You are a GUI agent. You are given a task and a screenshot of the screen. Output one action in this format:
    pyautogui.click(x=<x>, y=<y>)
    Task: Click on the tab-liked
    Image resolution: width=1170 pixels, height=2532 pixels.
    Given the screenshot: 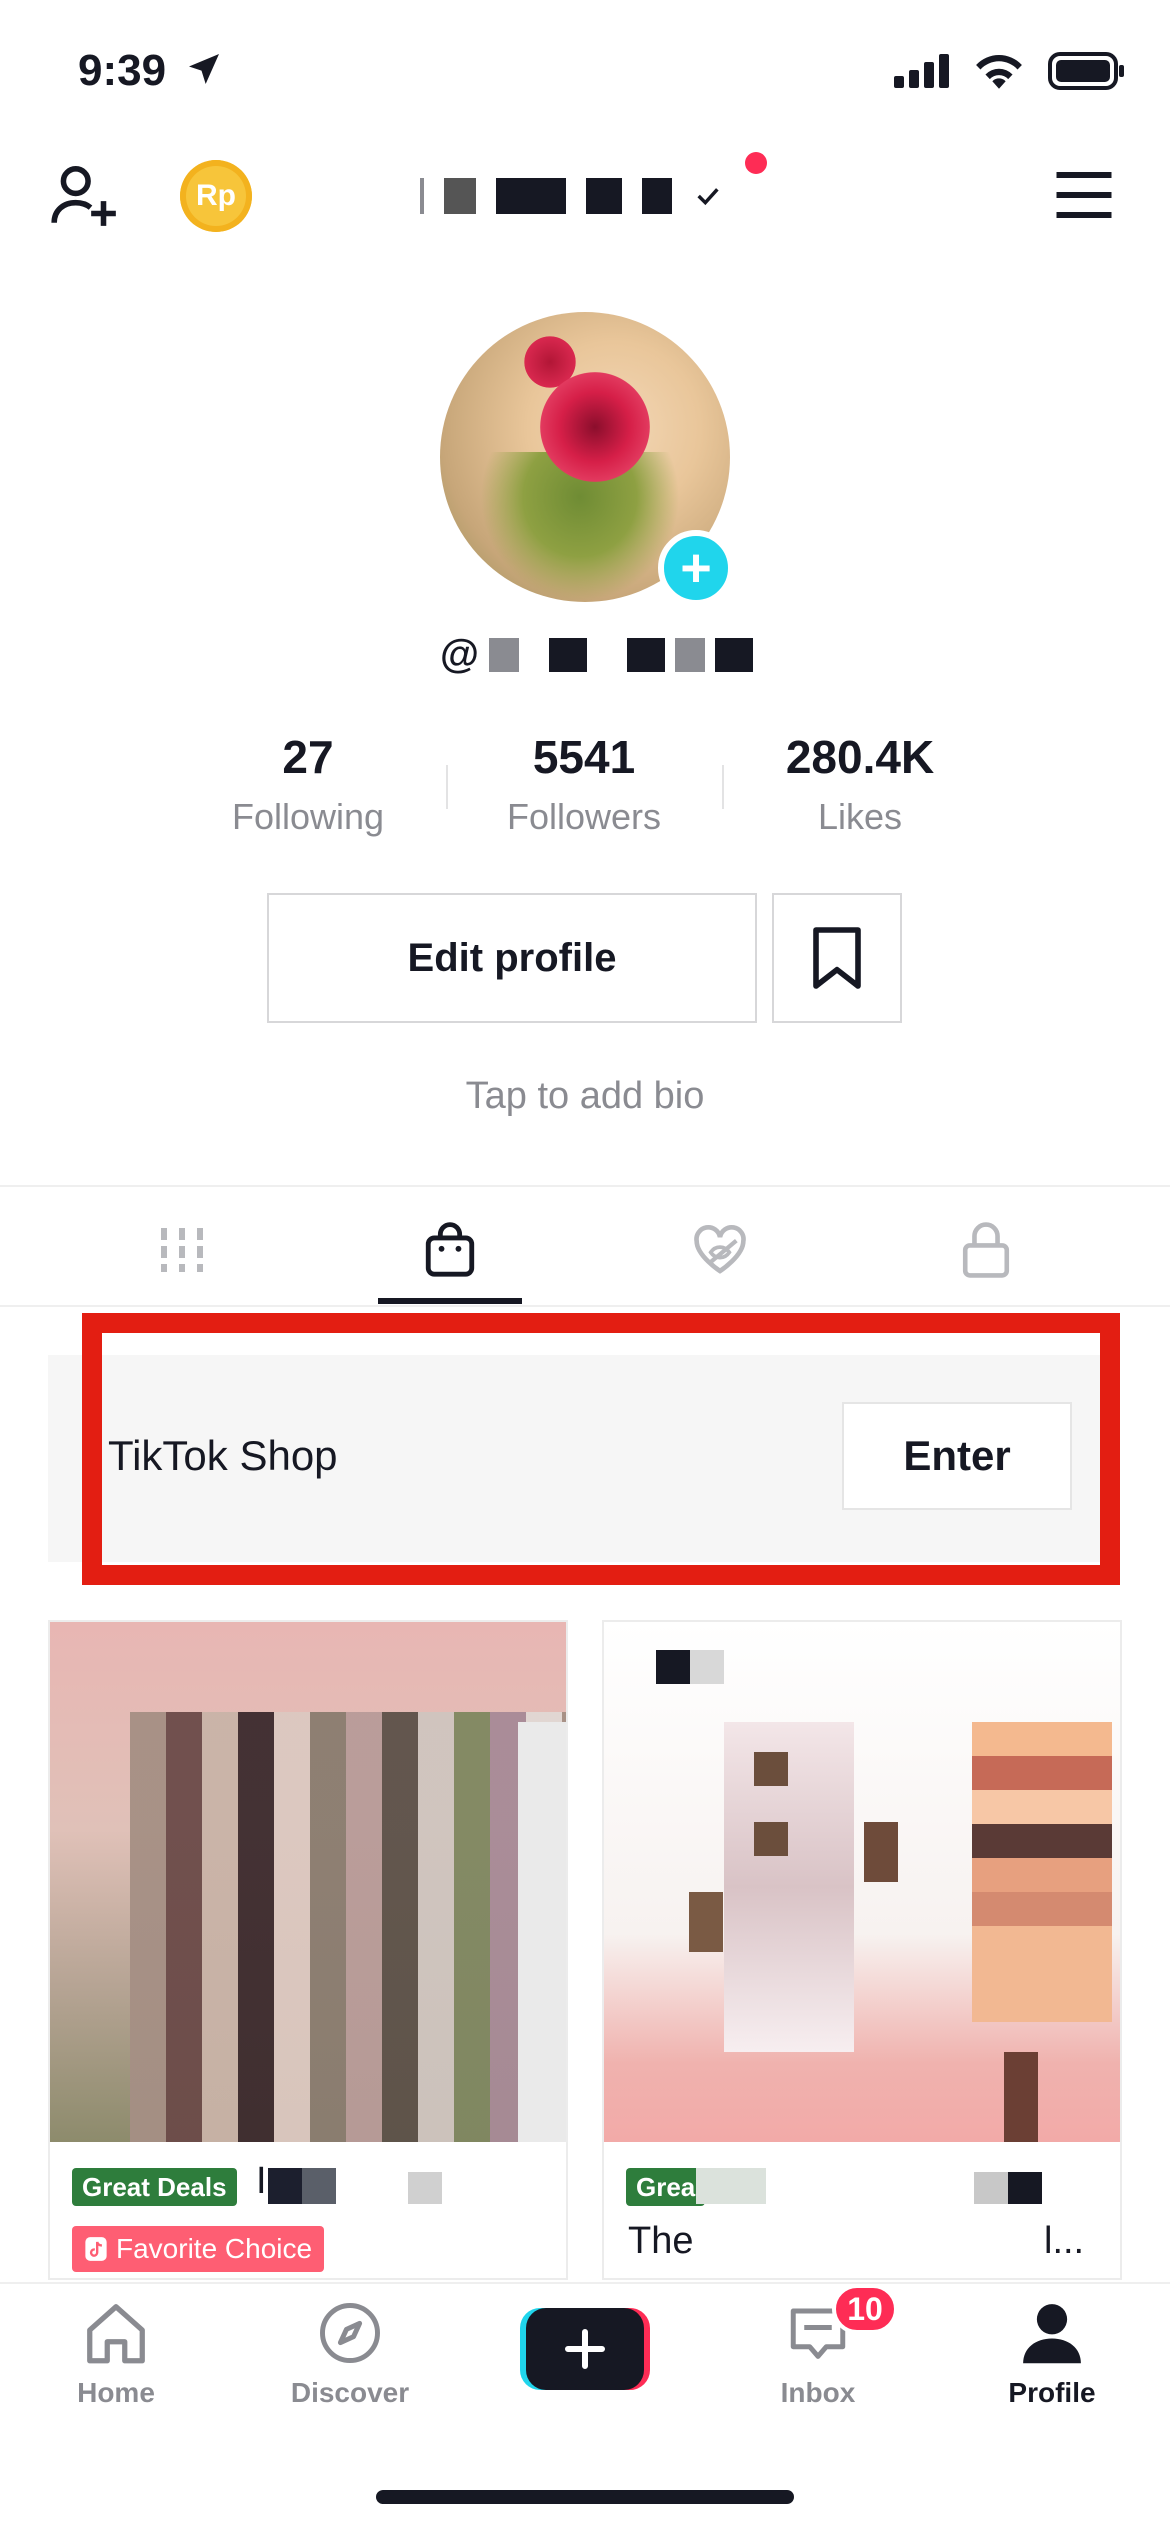 What is the action you would take?
    pyautogui.click(x=720, y=1250)
    